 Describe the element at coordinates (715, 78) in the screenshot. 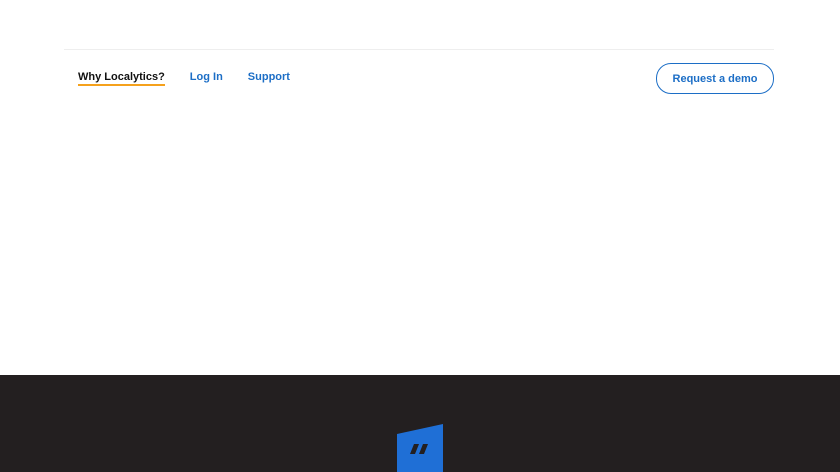

I see `request-demo-button: Request a demo` at that location.